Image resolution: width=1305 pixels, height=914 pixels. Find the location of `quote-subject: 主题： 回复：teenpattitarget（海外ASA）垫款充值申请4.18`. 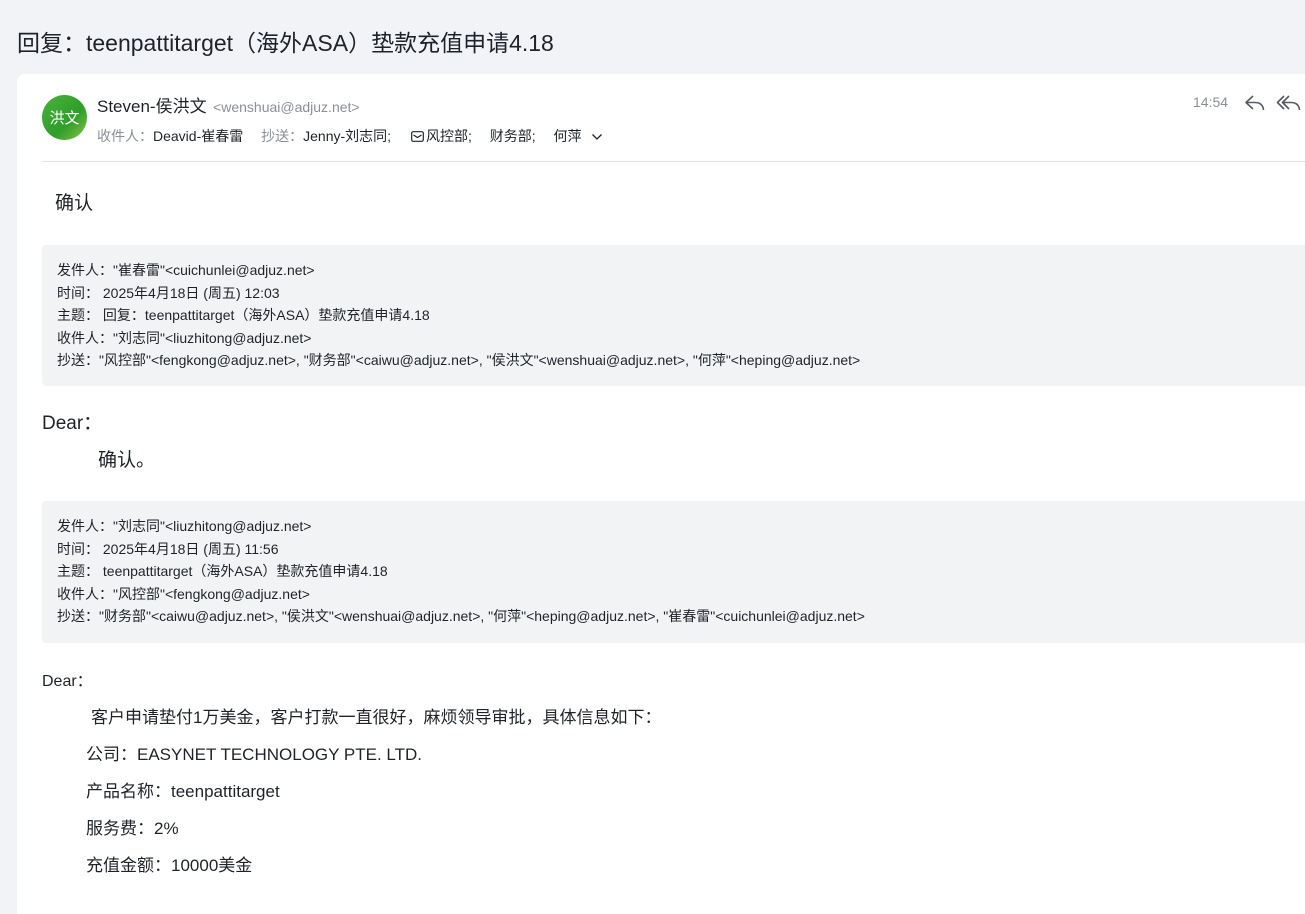

quote-subject: 主题： 回复：teenpattitarget（海外ASA）垫款充值申请4.18 is located at coordinates (243, 315).